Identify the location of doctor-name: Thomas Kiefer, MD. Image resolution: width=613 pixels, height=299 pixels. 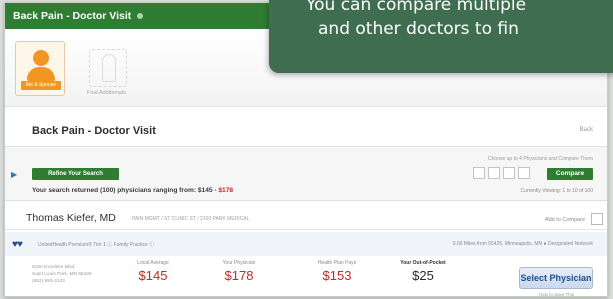
(71, 218).